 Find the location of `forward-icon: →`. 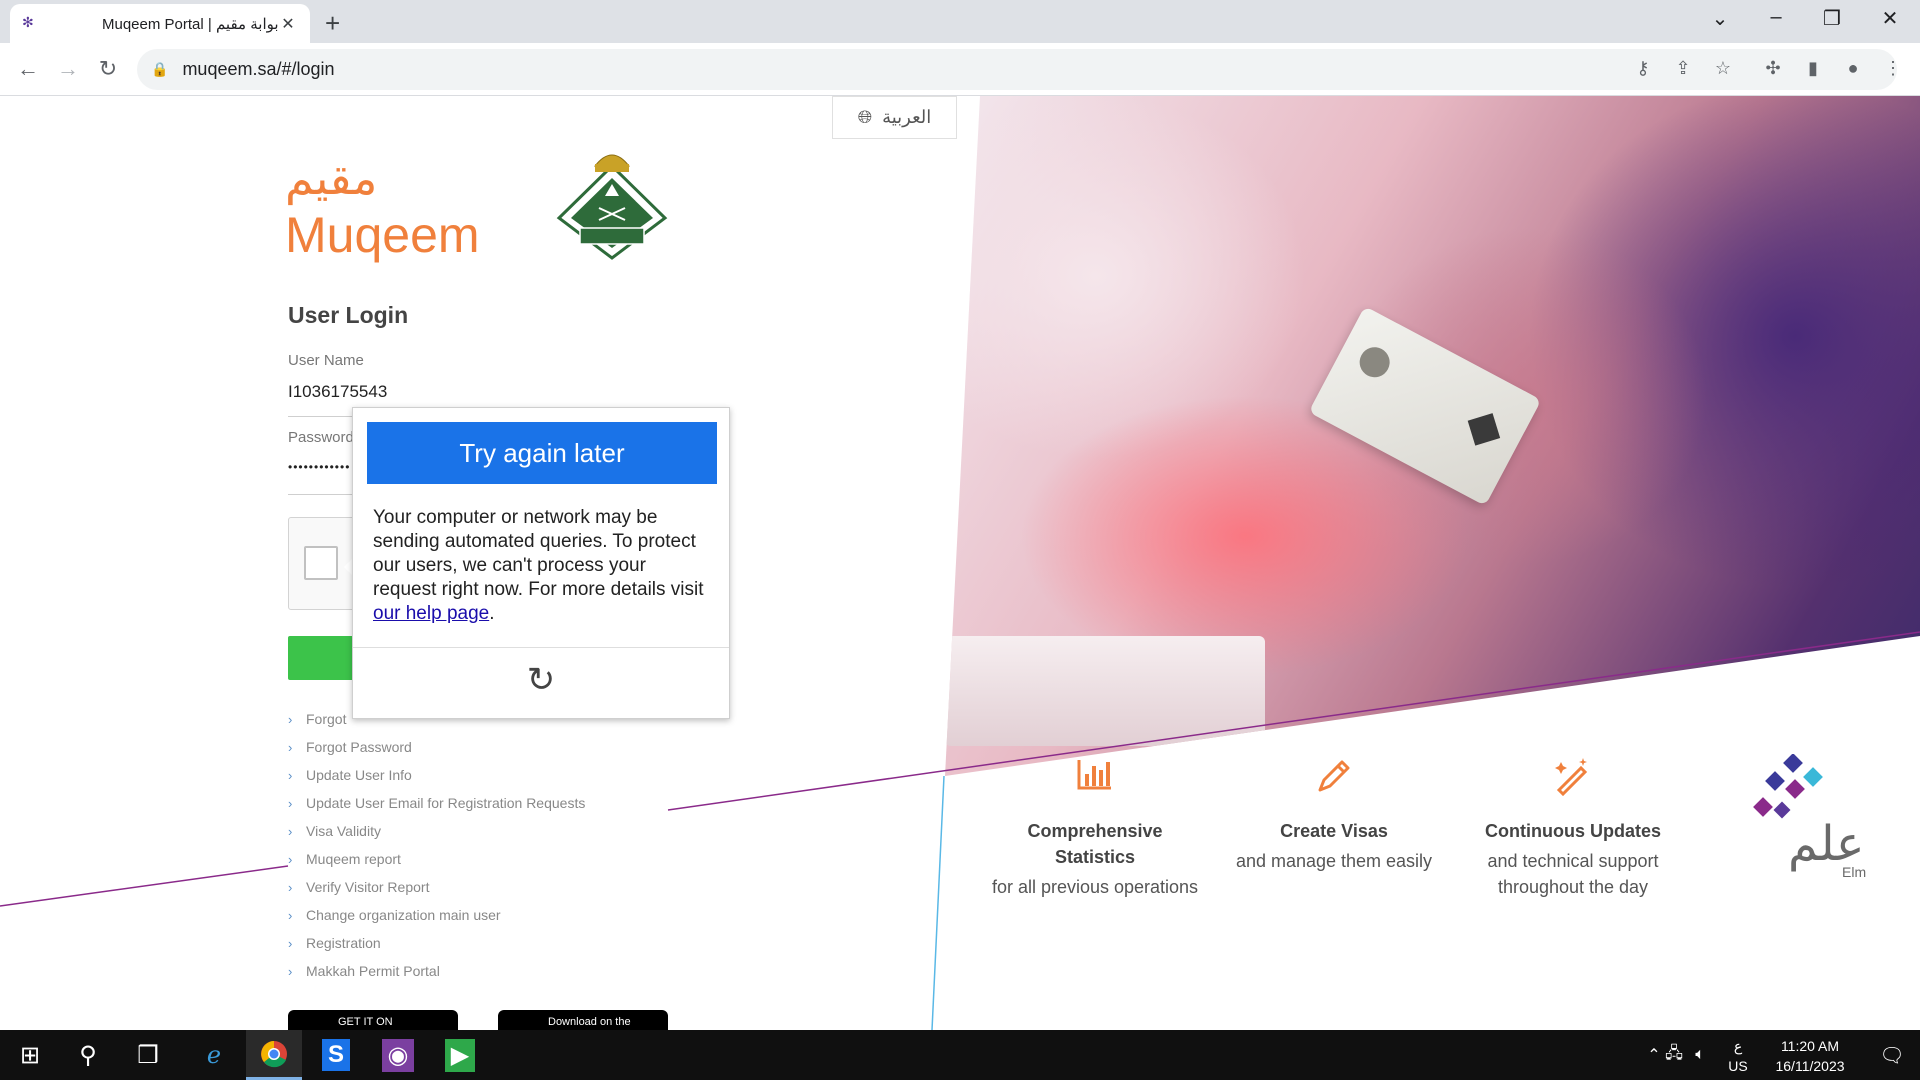

forward-icon: → is located at coordinates (68, 69).